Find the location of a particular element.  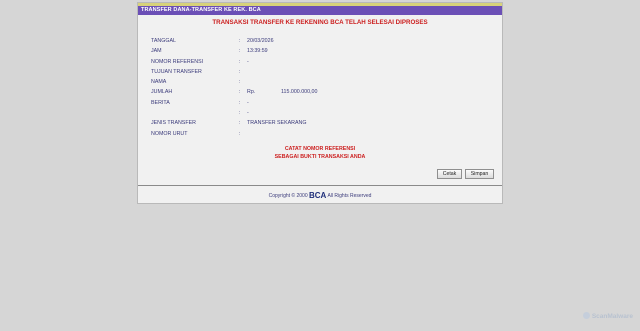

footer-copyright: Copyright © 2000 BCA All Rights Reserved is located at coordinates (320, 196).